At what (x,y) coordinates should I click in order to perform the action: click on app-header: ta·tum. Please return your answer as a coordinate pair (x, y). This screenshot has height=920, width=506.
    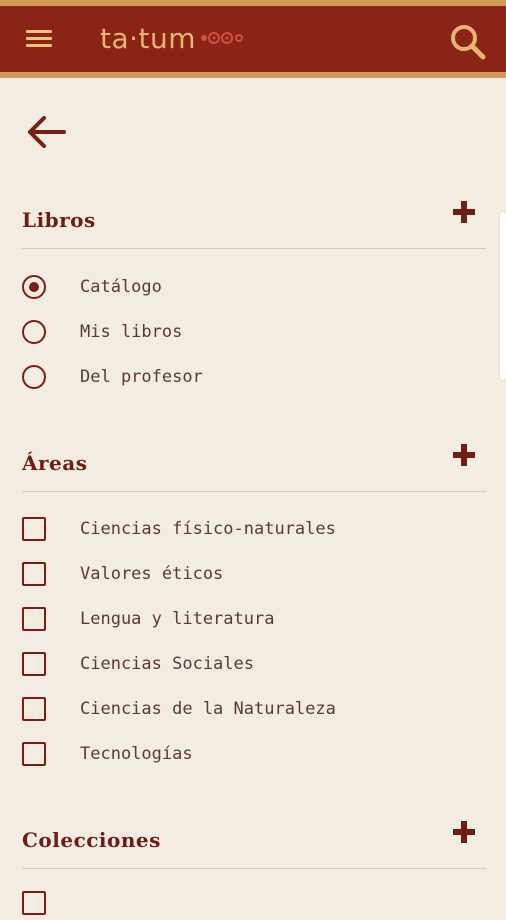
    Looking at the image, I should click on (253, 39).